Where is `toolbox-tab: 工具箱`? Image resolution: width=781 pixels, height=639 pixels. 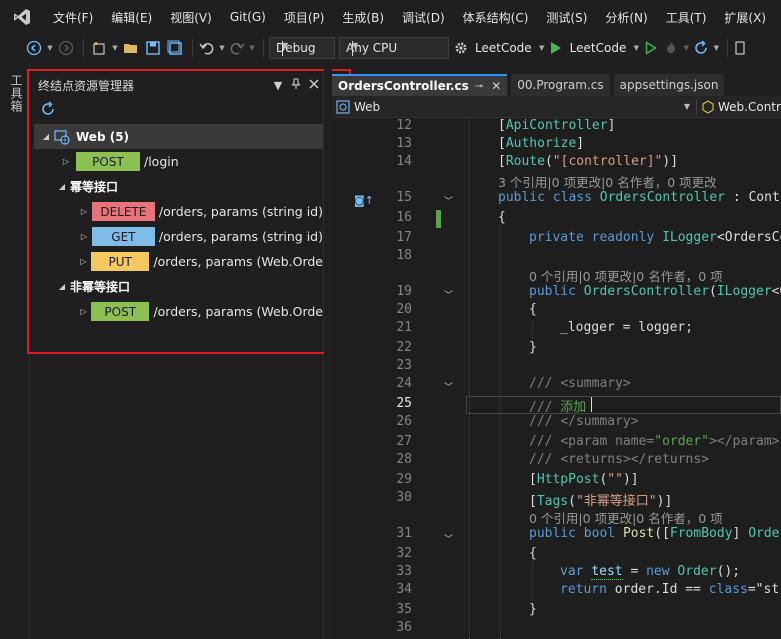
toolbox-tab: 工具箱 is located at coordinates (16, 93).